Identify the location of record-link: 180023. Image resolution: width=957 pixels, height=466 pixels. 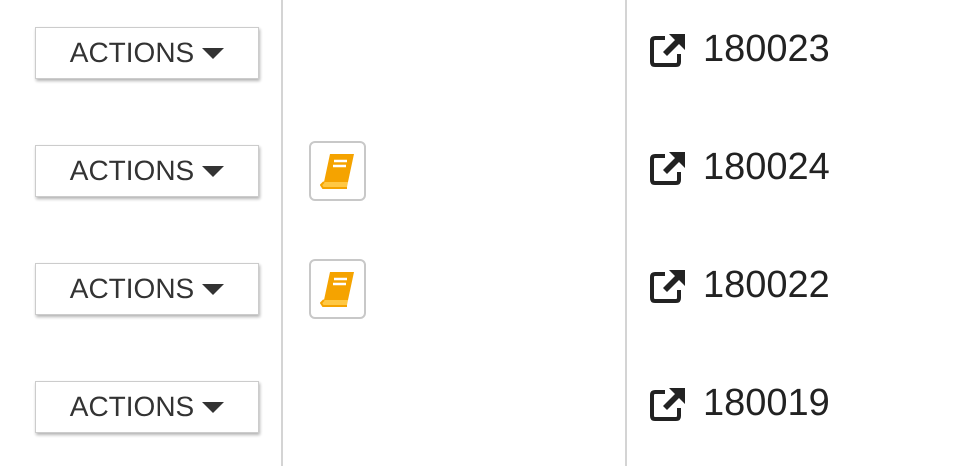
(739, 49).